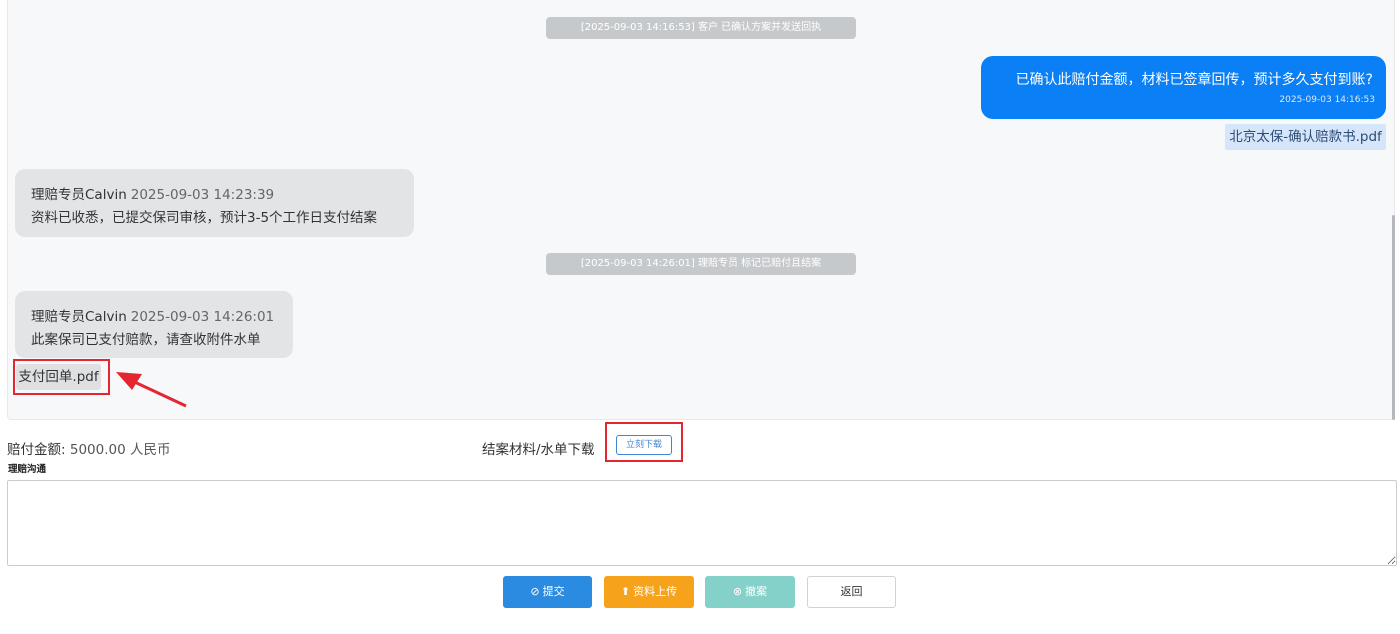 This screenshot has width=1400, height=634. I want to click on cancel-circle-icon: ⊗, so click(737, 591).